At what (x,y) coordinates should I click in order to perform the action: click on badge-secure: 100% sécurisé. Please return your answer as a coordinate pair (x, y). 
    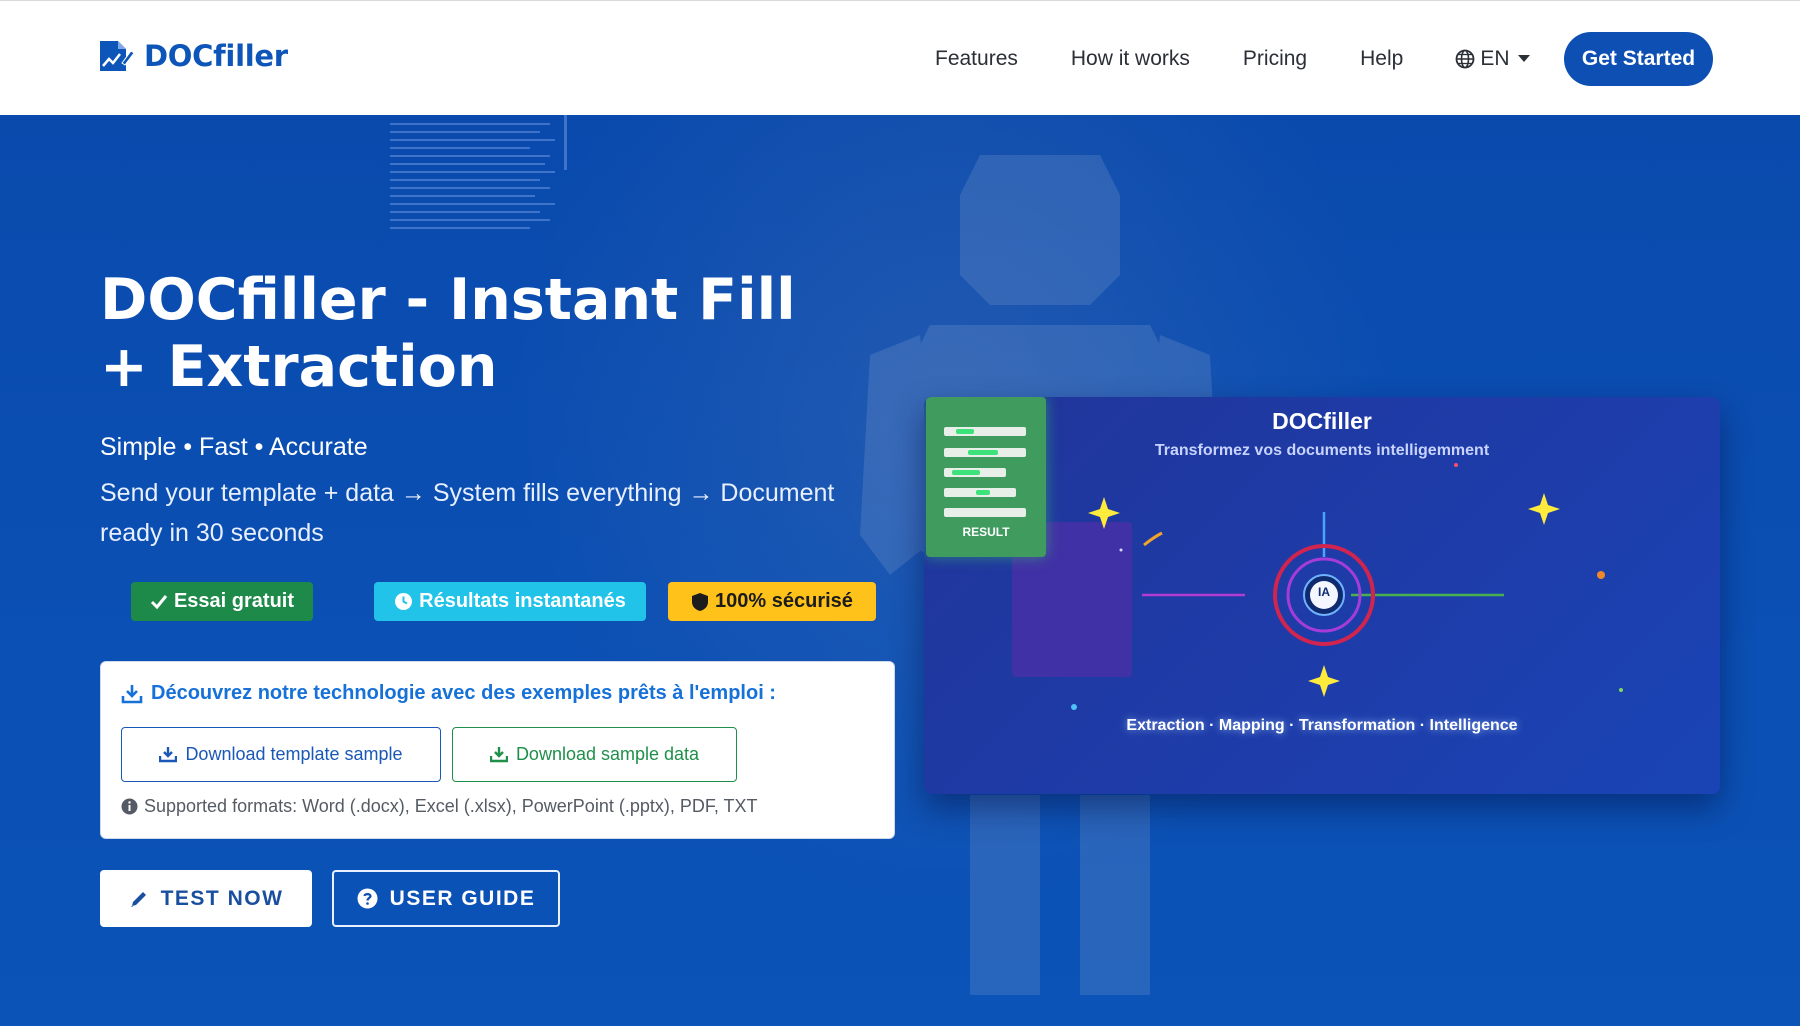
    Looking at the image, I should click on (772, 601).